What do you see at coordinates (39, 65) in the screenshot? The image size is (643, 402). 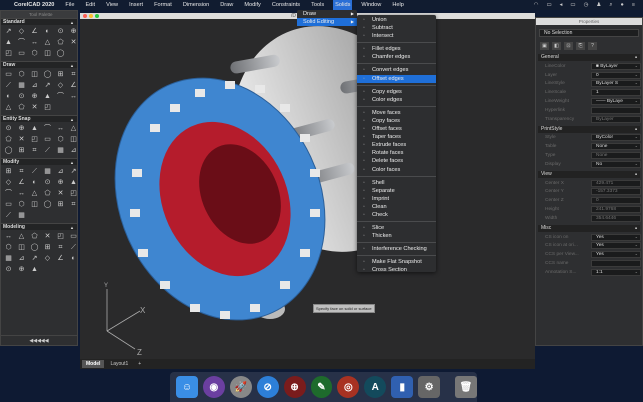 I see `palette-section-draw: Draw` at bounding box center [39, 65].